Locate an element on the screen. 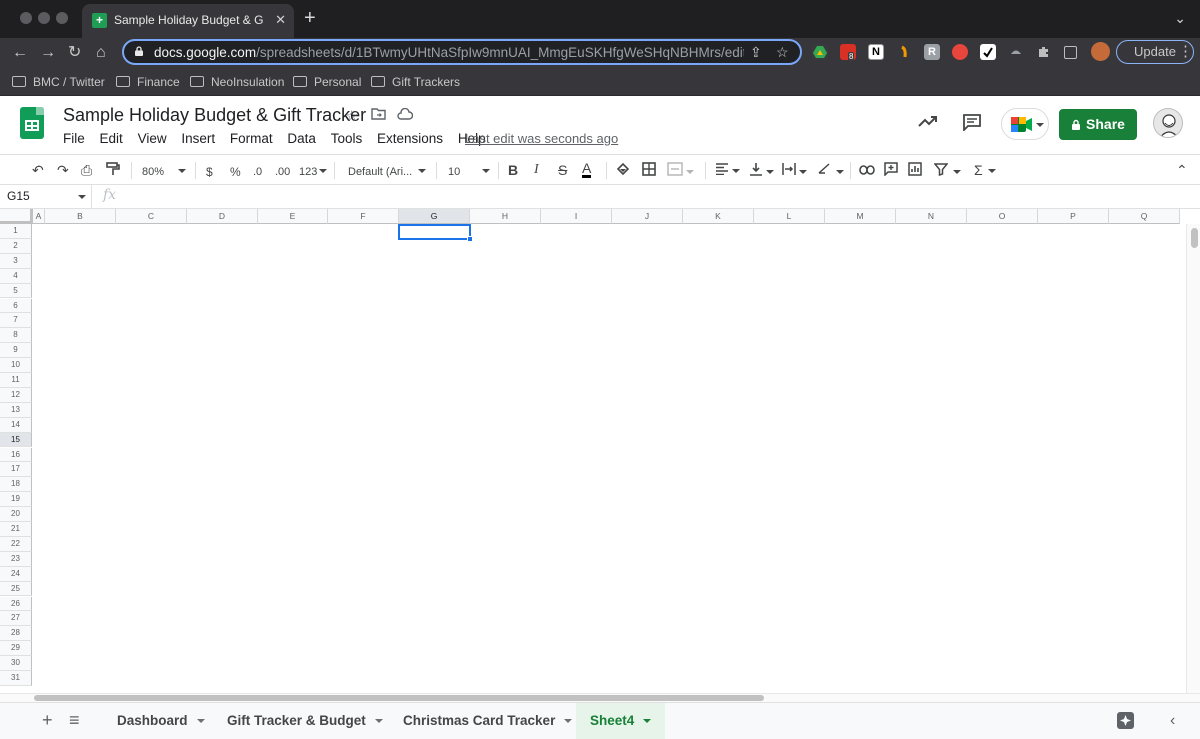  row-header: 4 is located at coordinates (16, 276).